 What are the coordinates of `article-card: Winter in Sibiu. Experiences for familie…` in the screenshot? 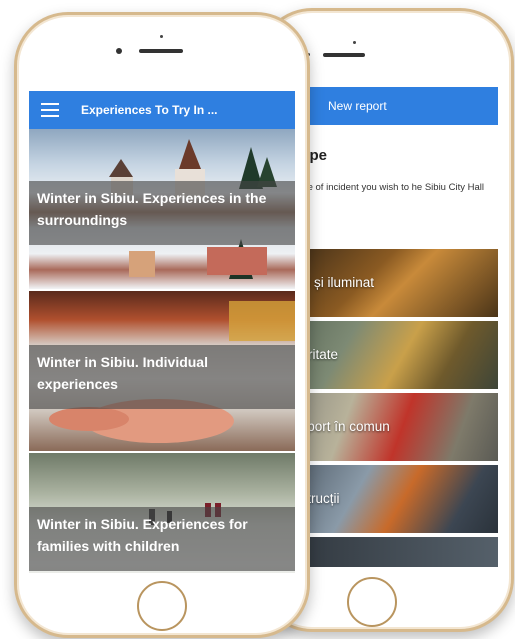 It's located at (162, 513).